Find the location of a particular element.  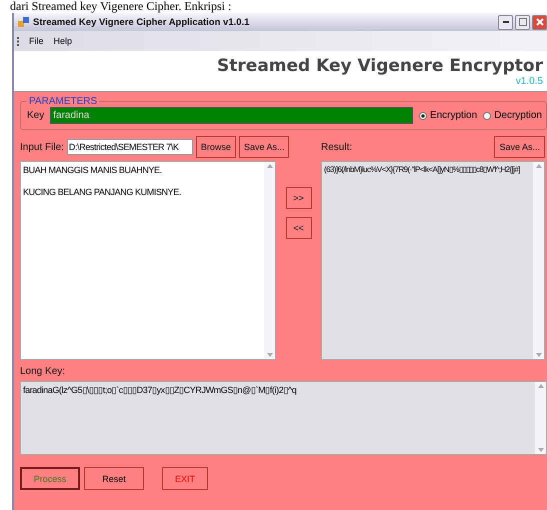

window-title: Streamed Key Vignere Cipher Application v1.0.1 is located at coordinates (141, 22).